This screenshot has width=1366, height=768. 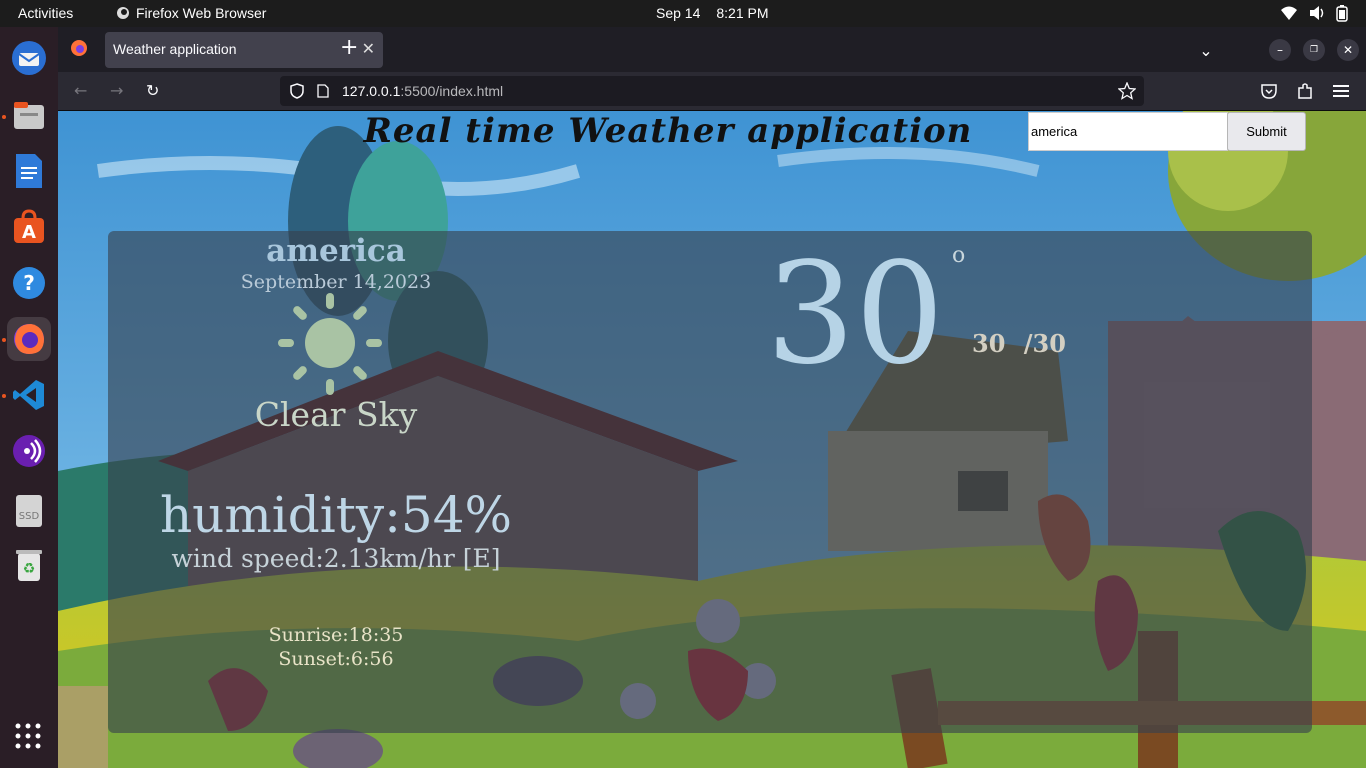 What do you see at coordinates (45, 13) in the screenshot?
I see `activities-button: Activities` at bounding box center [45, 13].